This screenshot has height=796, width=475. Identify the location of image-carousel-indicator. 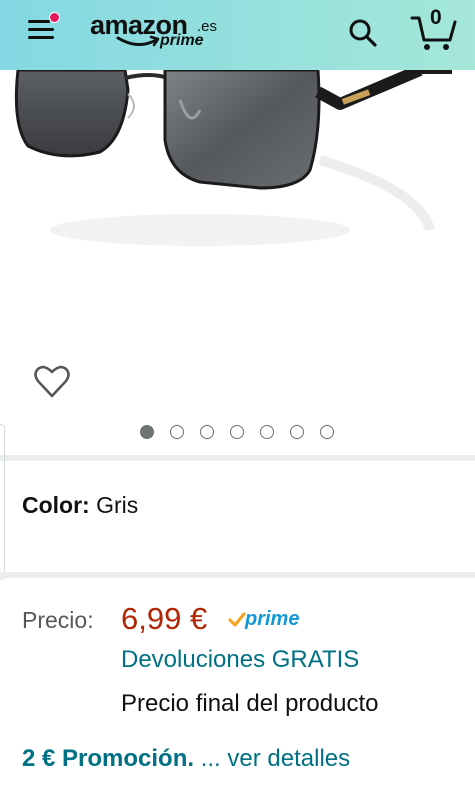
(240, 433).